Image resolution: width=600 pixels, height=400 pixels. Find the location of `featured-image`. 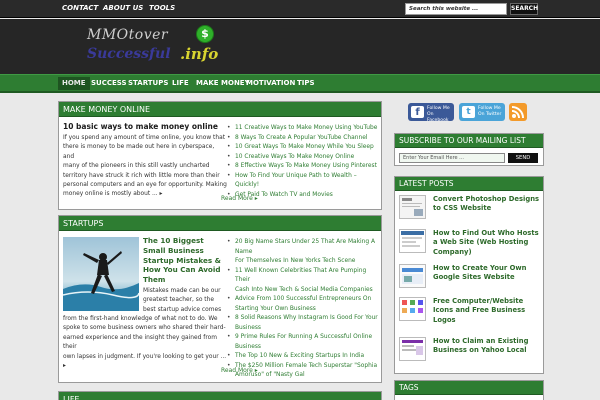

featured-image is located at coordinates (101, 274).